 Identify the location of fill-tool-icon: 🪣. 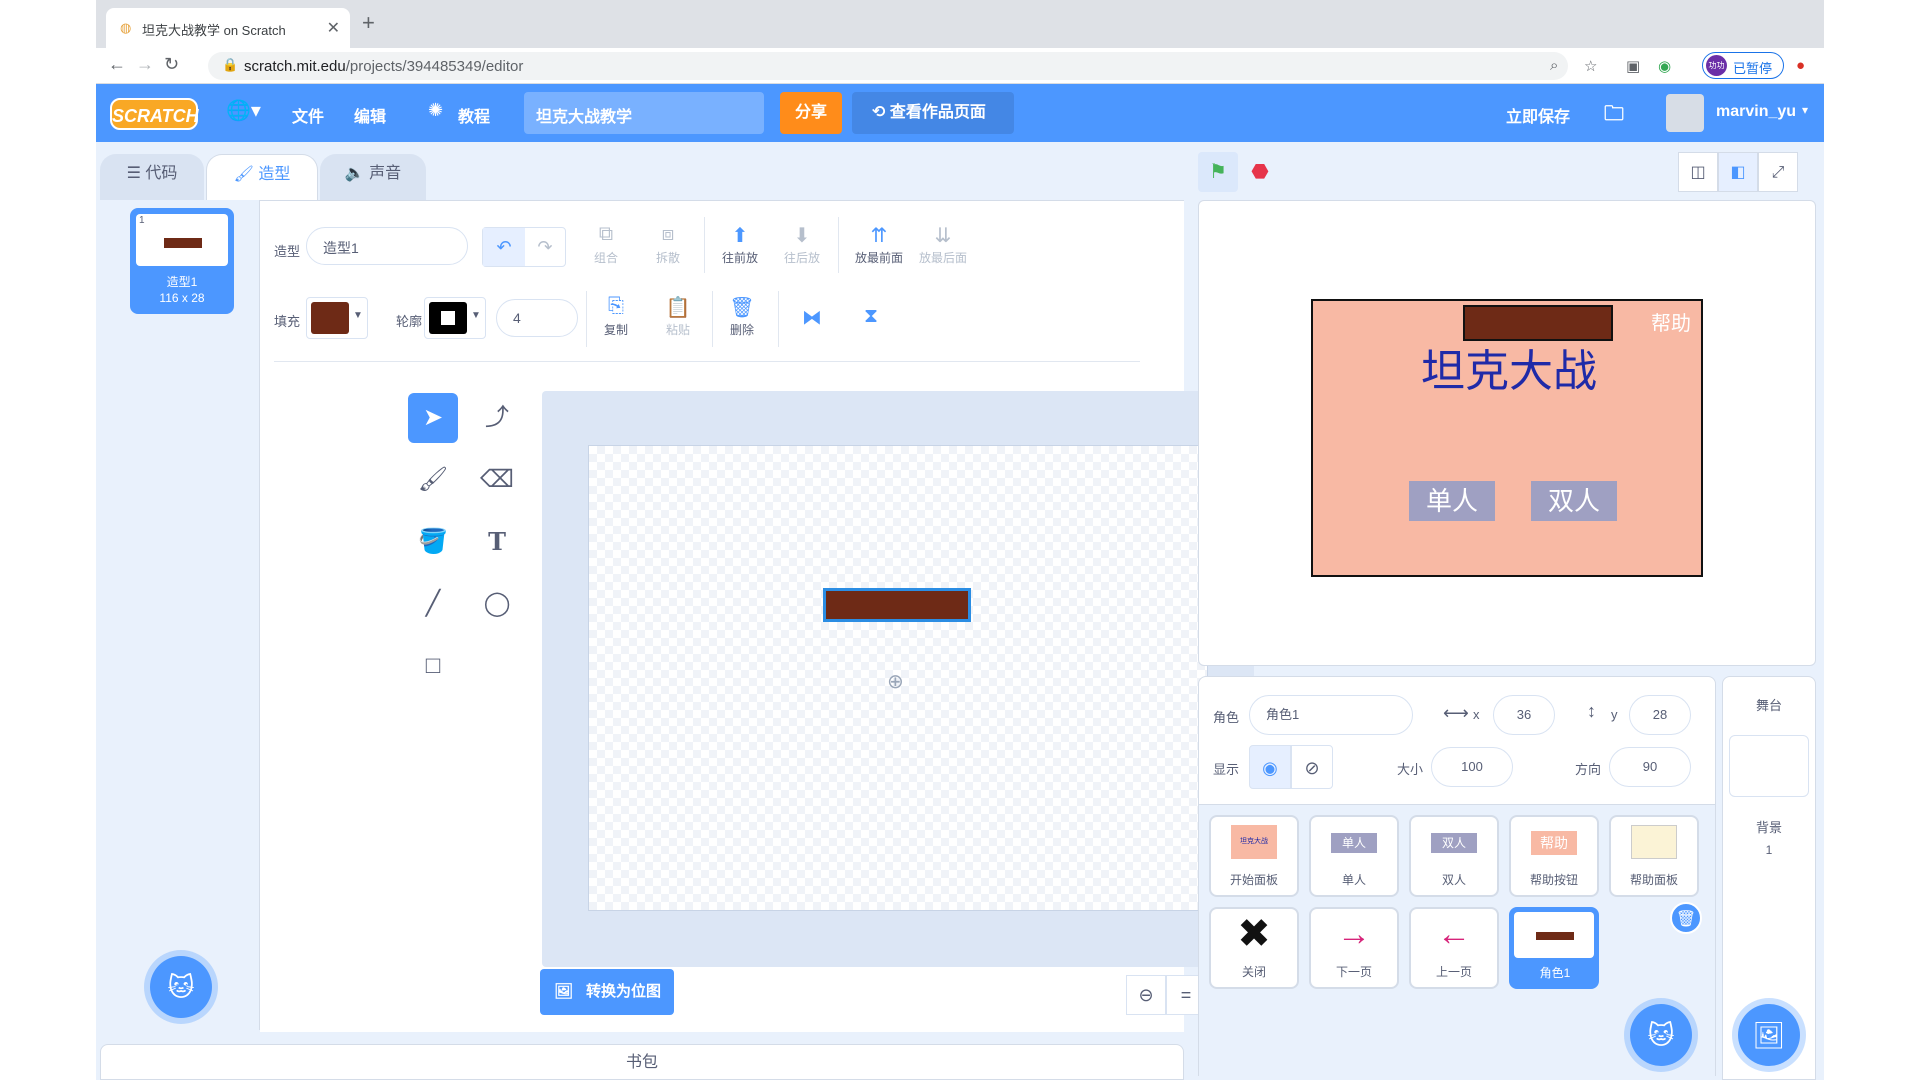
(433, 542).